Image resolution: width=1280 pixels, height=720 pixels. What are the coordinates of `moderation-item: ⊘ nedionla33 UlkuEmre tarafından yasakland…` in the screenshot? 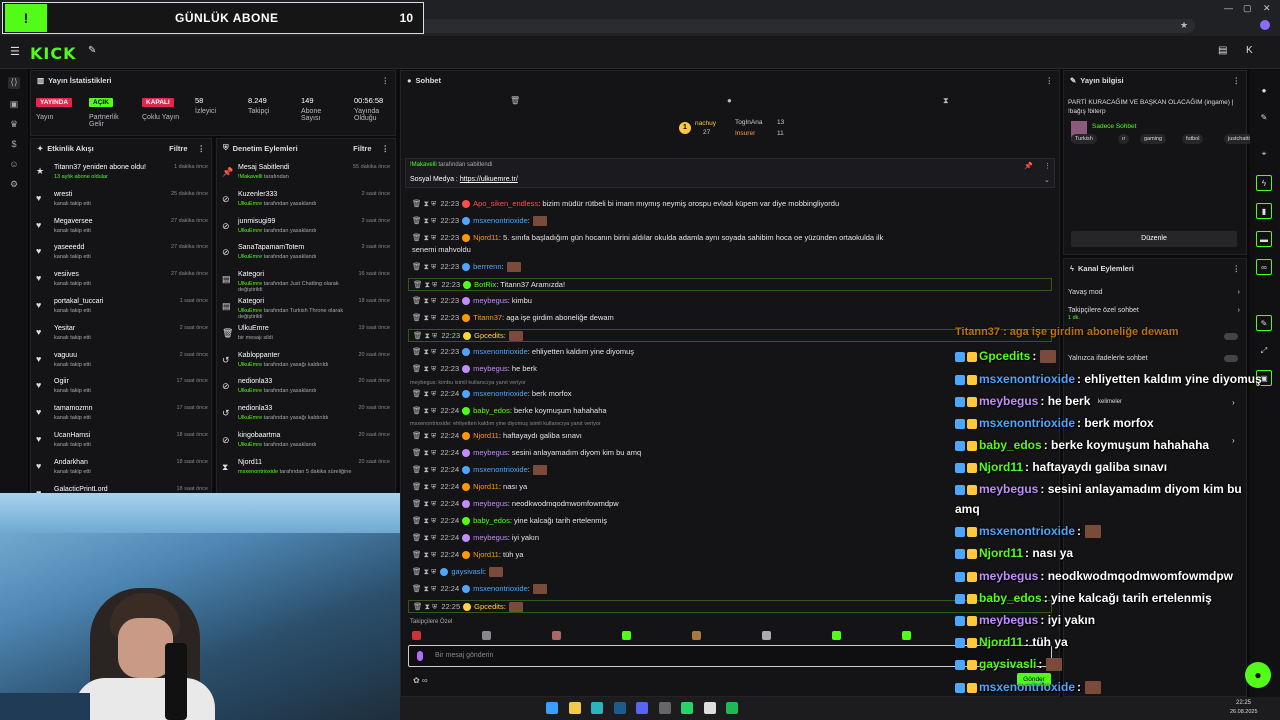 It's located at (306, 391).